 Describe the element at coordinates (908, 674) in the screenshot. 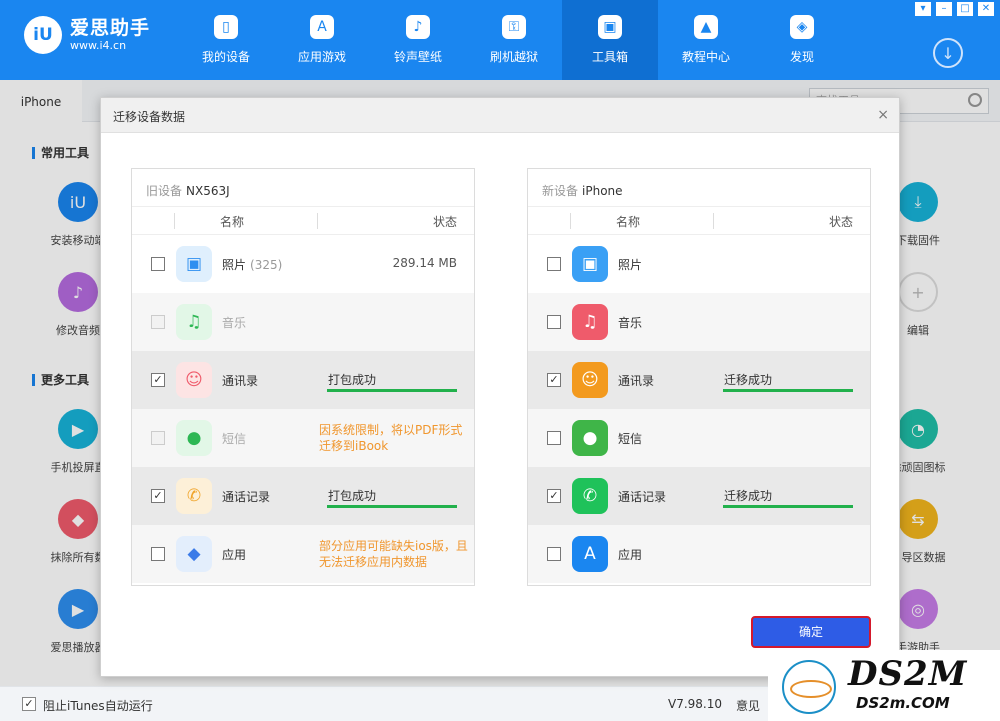

I see `watermark-text: DS2M` at that location.